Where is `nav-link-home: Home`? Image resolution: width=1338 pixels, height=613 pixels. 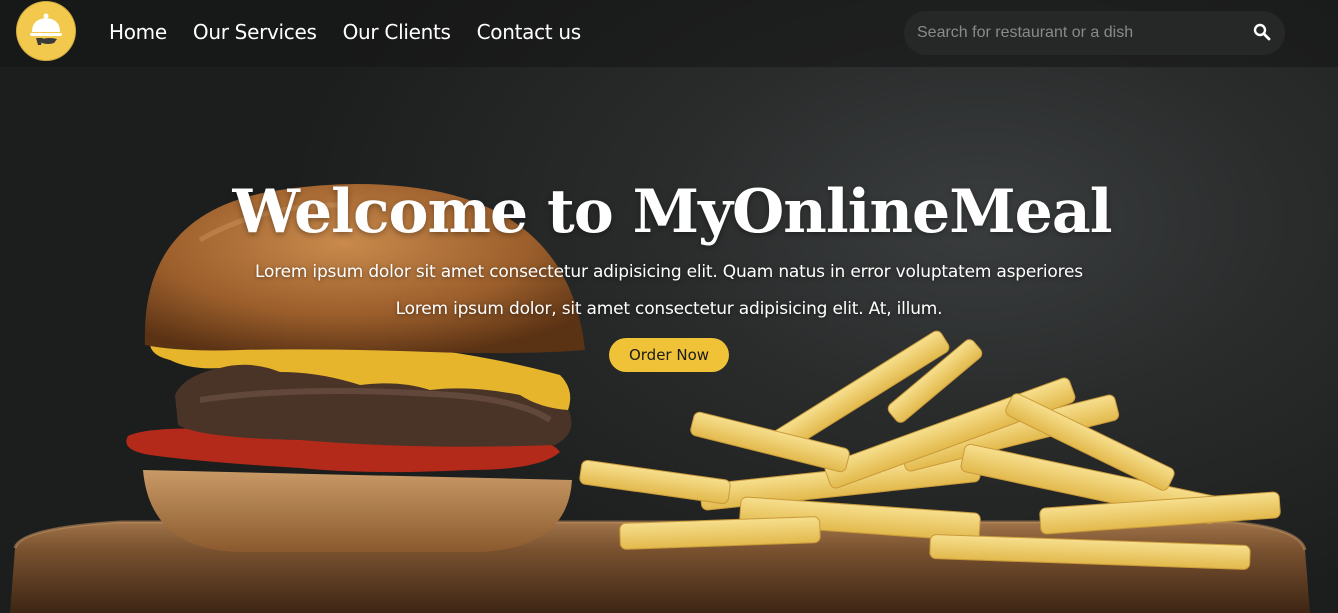 nav-link-home: Home is located at coordinates (138, 32).